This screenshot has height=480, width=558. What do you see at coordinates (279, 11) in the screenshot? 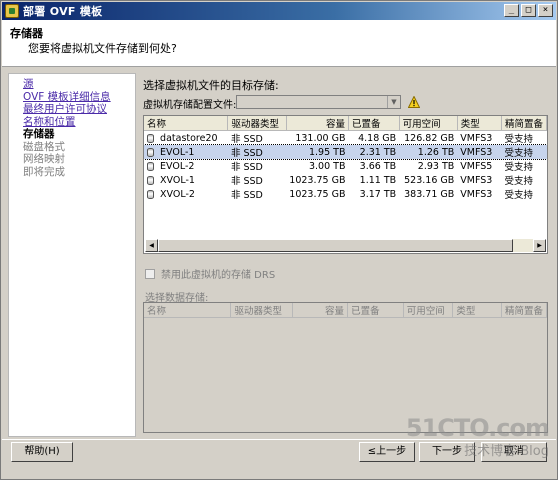
I see `title-bar: 部署 OVF 模板 _ □ ×` at bounding box center [279, 11].